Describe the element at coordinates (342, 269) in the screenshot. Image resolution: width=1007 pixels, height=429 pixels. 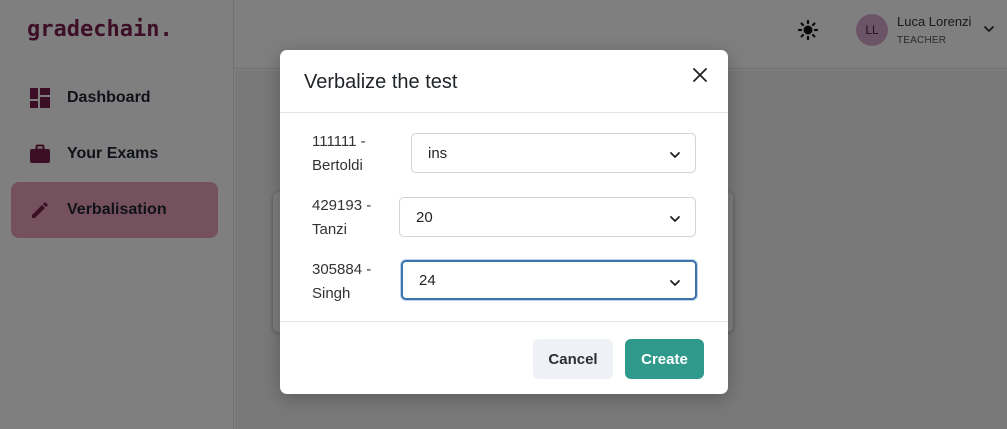
I see `student-id: 305884 -` at that location.